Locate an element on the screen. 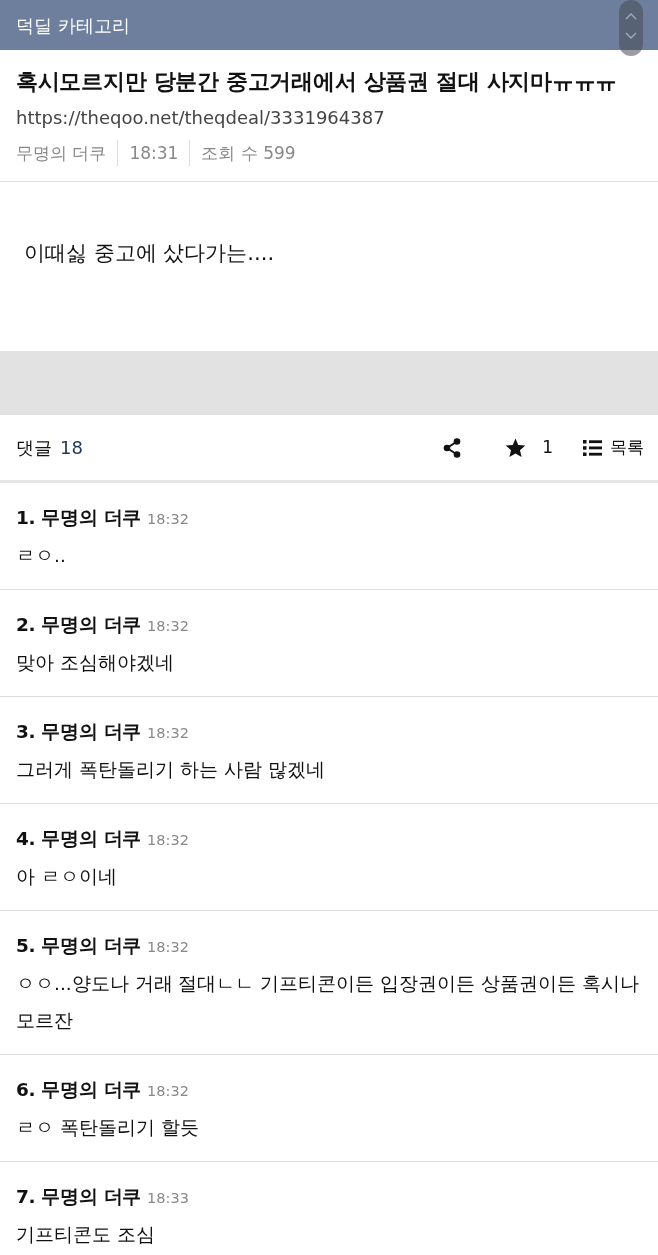 The width and height of the screenshot is (658, 1255). comments-label: 댓글 is located at coordinates (34, 448).